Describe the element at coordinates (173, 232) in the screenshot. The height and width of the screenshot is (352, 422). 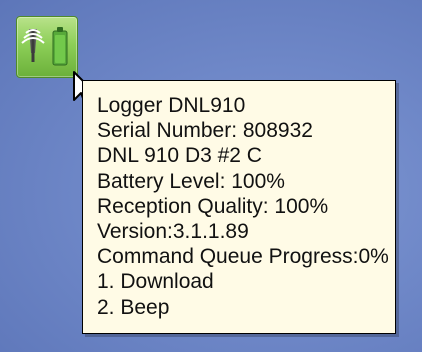
I see `tooltip-line-version: Version:3.1.1.89` at that location.